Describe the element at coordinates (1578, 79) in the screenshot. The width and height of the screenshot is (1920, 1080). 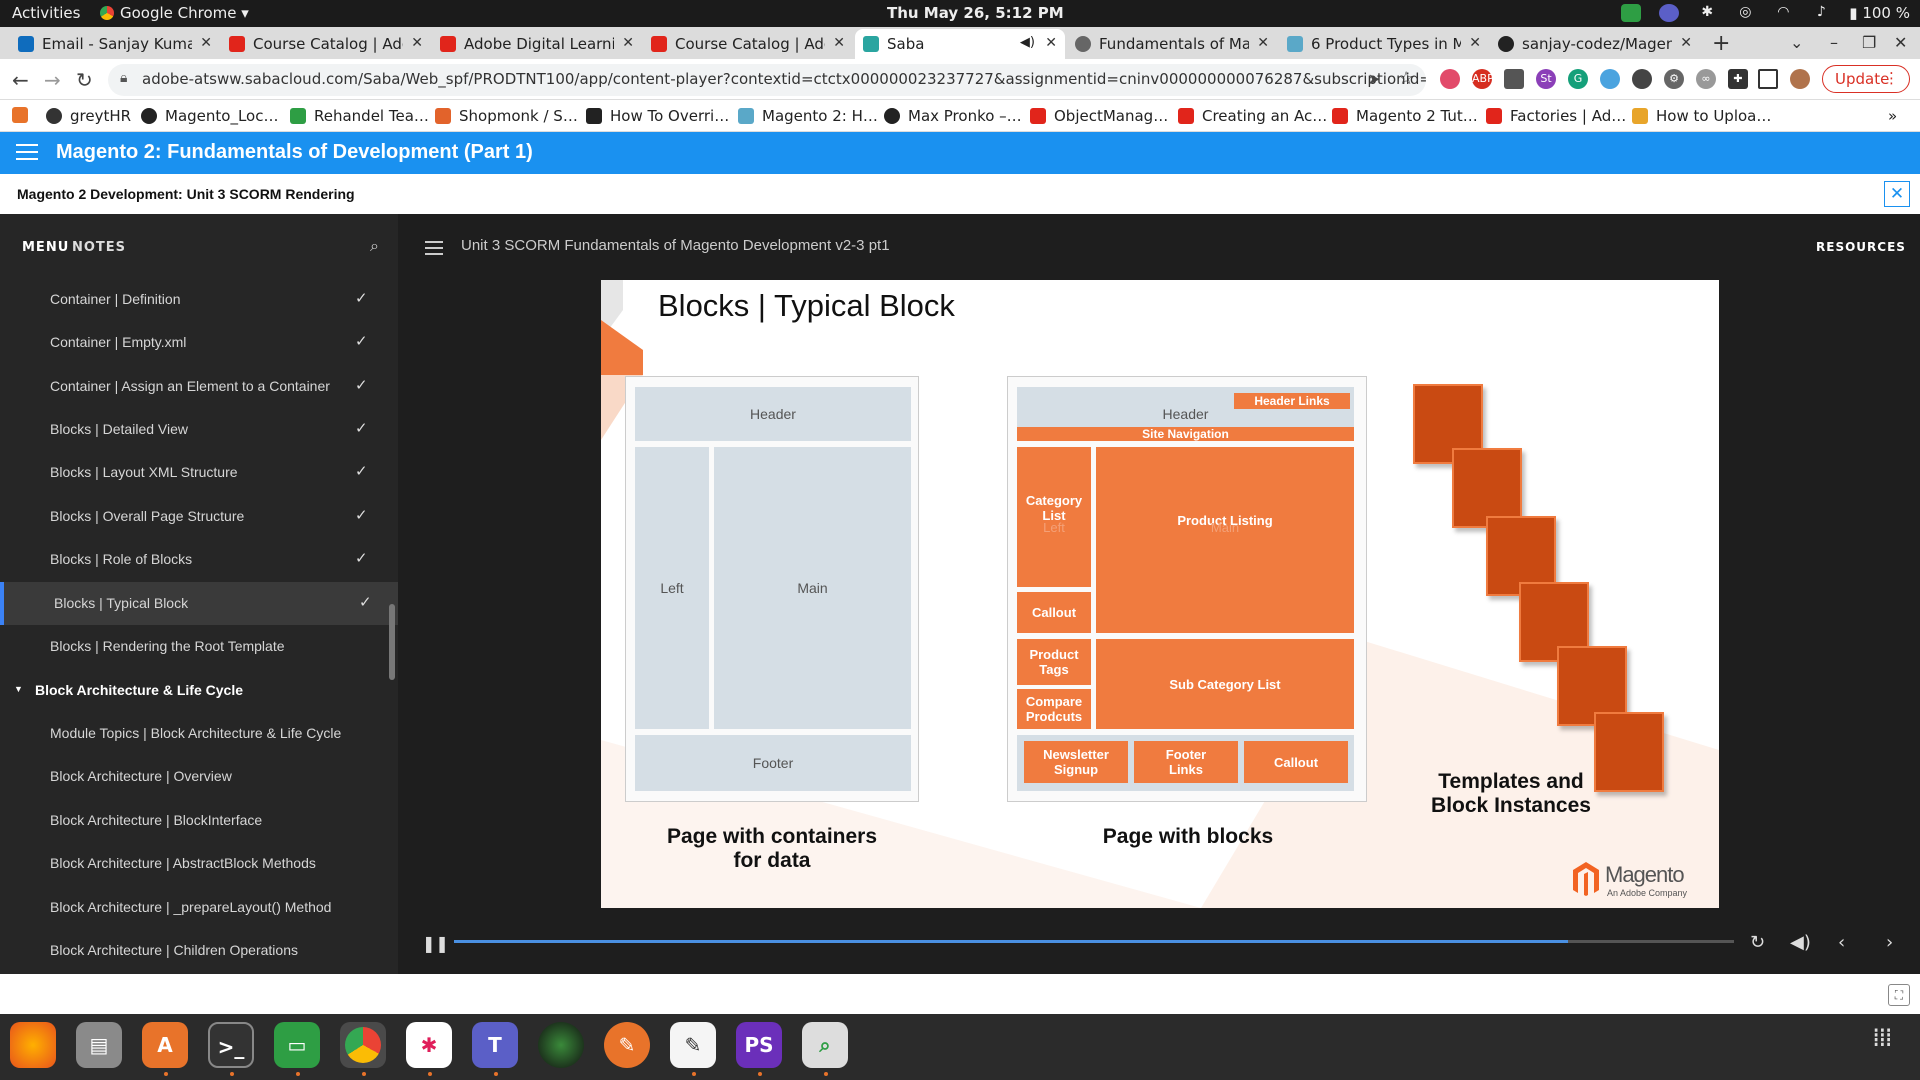
I see `grammarly-icon: G` at that location.